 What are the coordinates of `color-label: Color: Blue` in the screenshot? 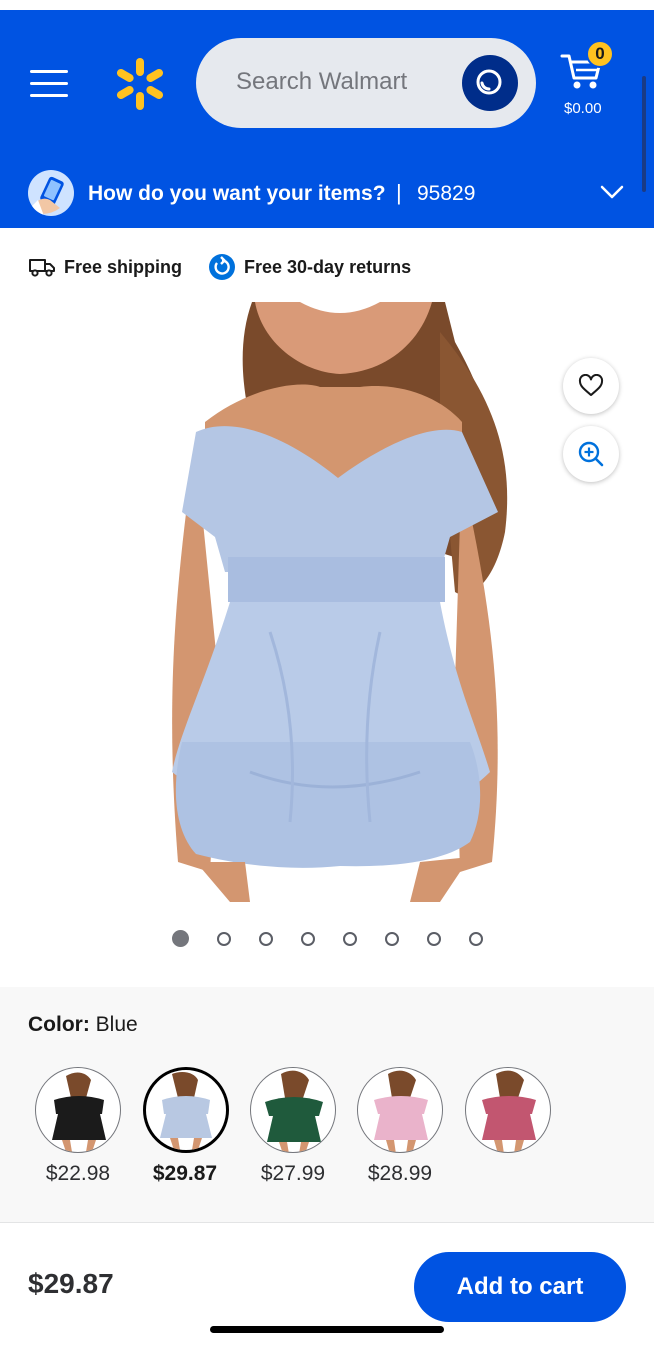 It's located at (83, 1025).